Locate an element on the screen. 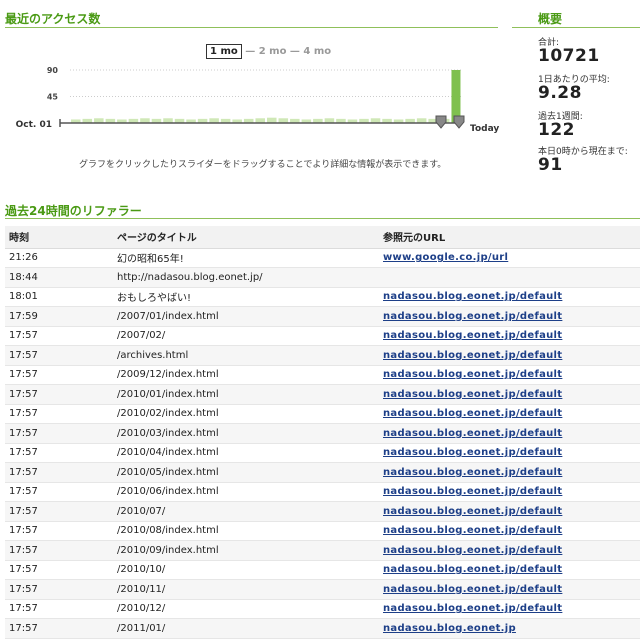 The width and height of the screenshot is (640, 640). summary-past-week-value: 122 is located at coordinates (556, 130).